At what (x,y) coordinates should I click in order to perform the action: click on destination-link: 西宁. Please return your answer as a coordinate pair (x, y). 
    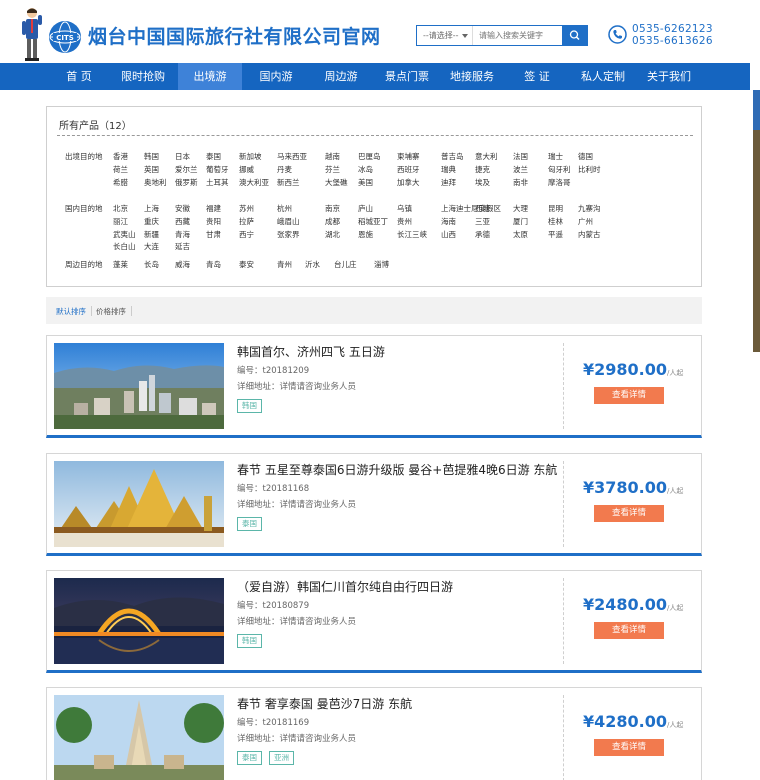
    Looking at the image, I should click on (246, 234).